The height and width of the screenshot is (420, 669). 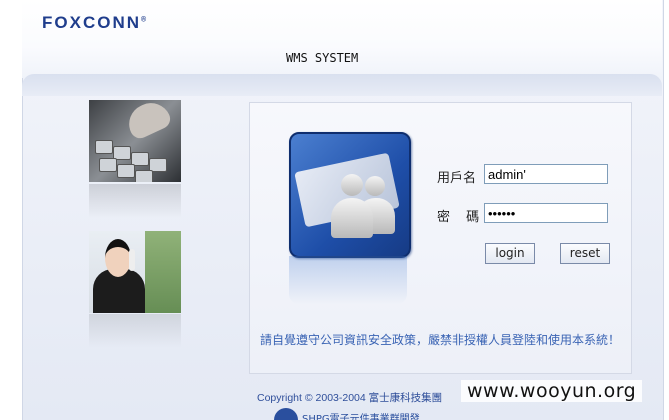 I want to click on username-input, so click(x=546, y=174).